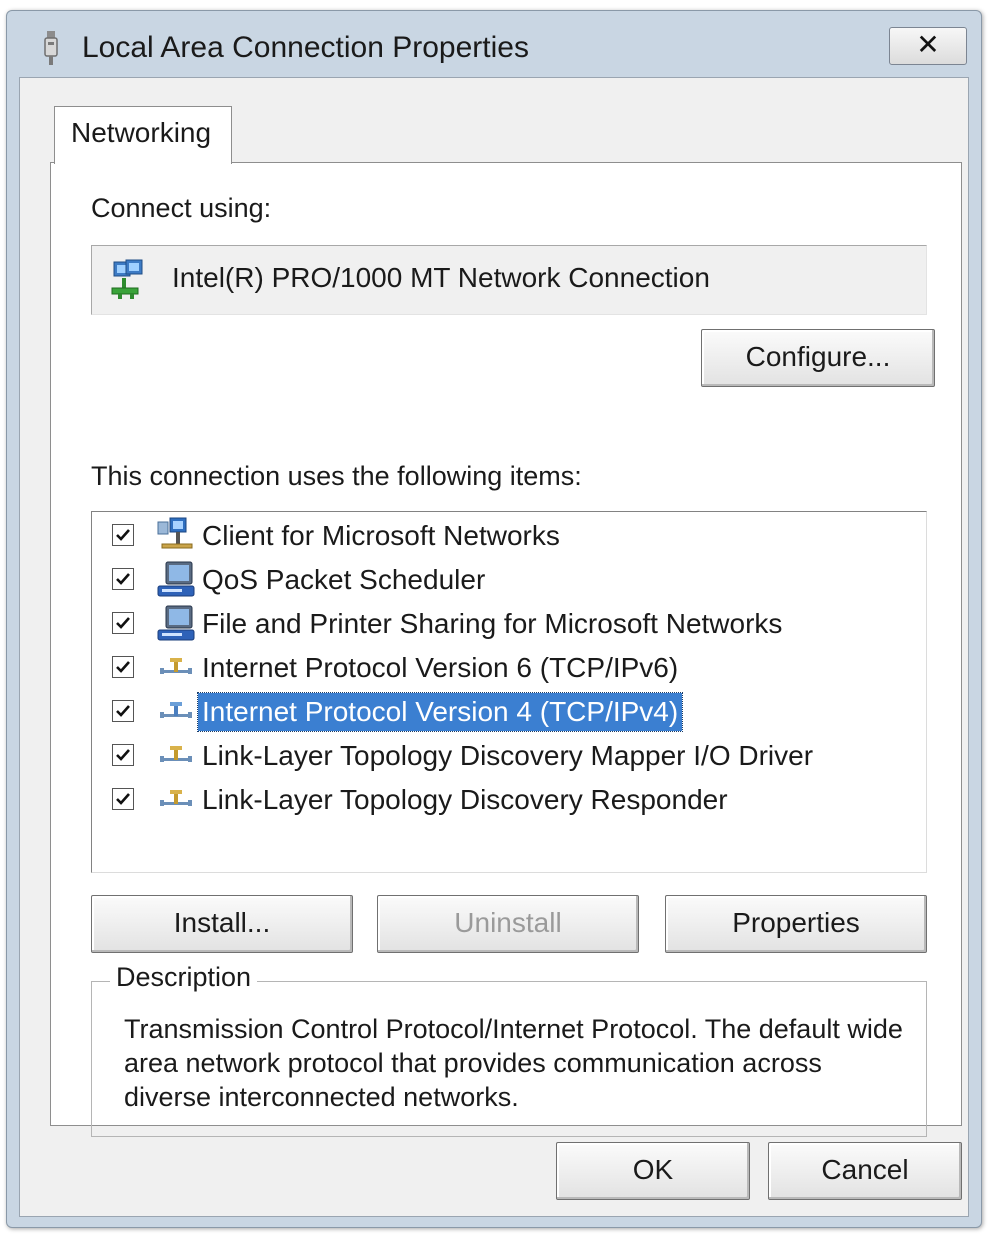 This screenshot has height=1237, width=998. Describe the element at coordinates (123, 667) in the screenshot. I see `checkbox-ipv6` at that location.